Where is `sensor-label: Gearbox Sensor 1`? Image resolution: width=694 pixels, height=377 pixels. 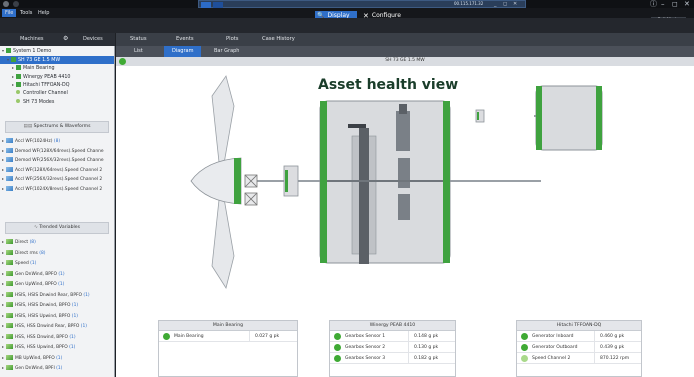 sensor-label: Gearbox Sensor 1 is located at coordinates (365, 336).